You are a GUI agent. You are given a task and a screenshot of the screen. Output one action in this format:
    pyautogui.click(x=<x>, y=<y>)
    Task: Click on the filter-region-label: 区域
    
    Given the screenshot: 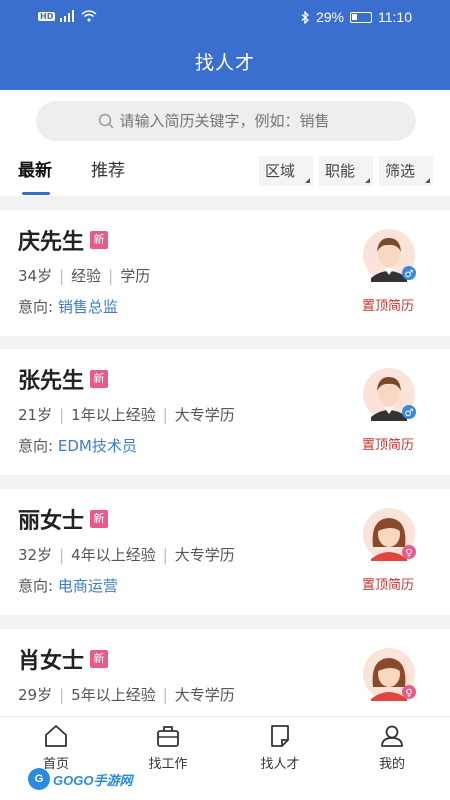 What is the action you would take?
    pyautogui.click(x=280, y=171)
    